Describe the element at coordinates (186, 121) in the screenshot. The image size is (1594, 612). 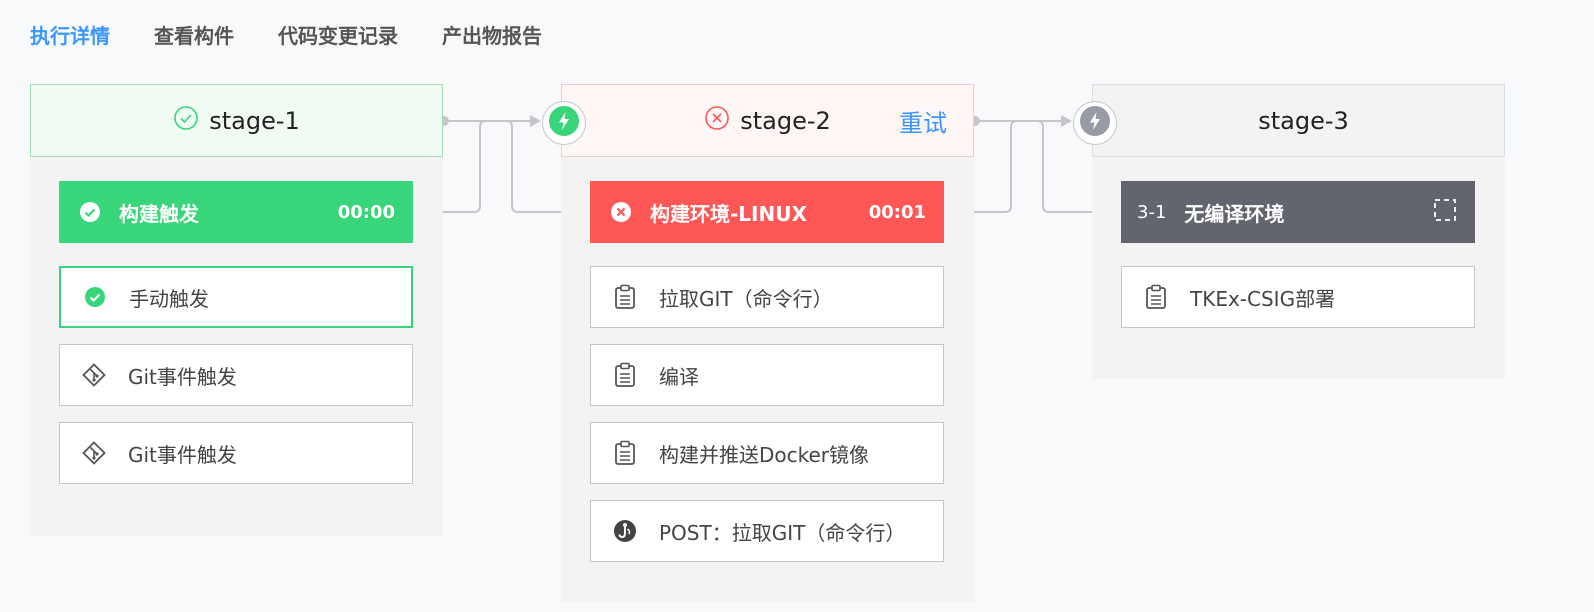
I see `check-circle-outline-icon` at that location.